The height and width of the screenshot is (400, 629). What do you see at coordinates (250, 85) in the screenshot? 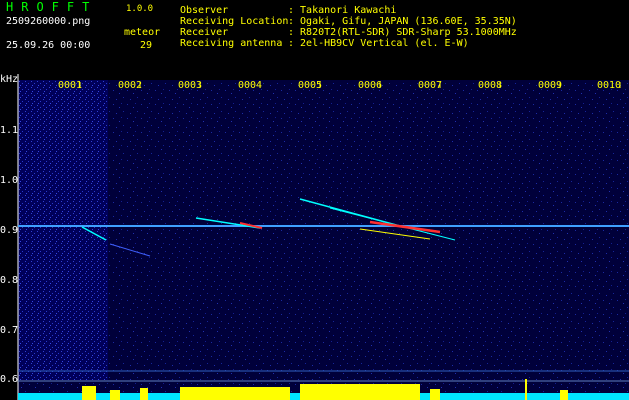
I see `minute-label-0004: 0004` at bounding box center [250, 85].